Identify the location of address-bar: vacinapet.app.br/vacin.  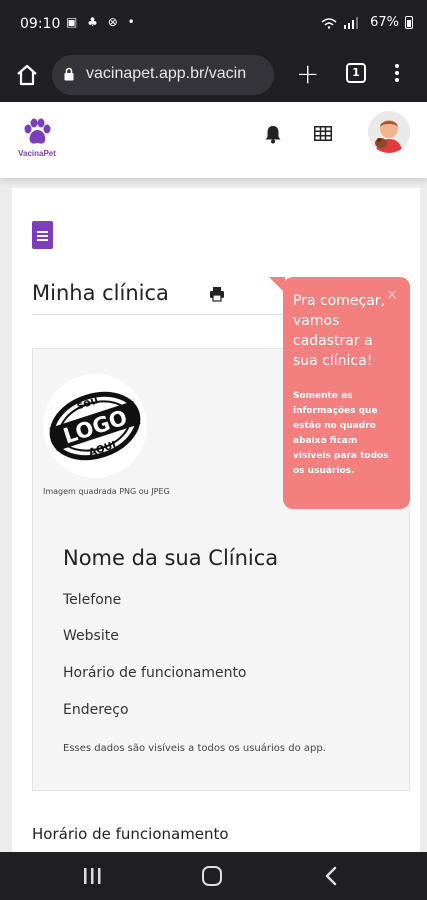
(163, 75).